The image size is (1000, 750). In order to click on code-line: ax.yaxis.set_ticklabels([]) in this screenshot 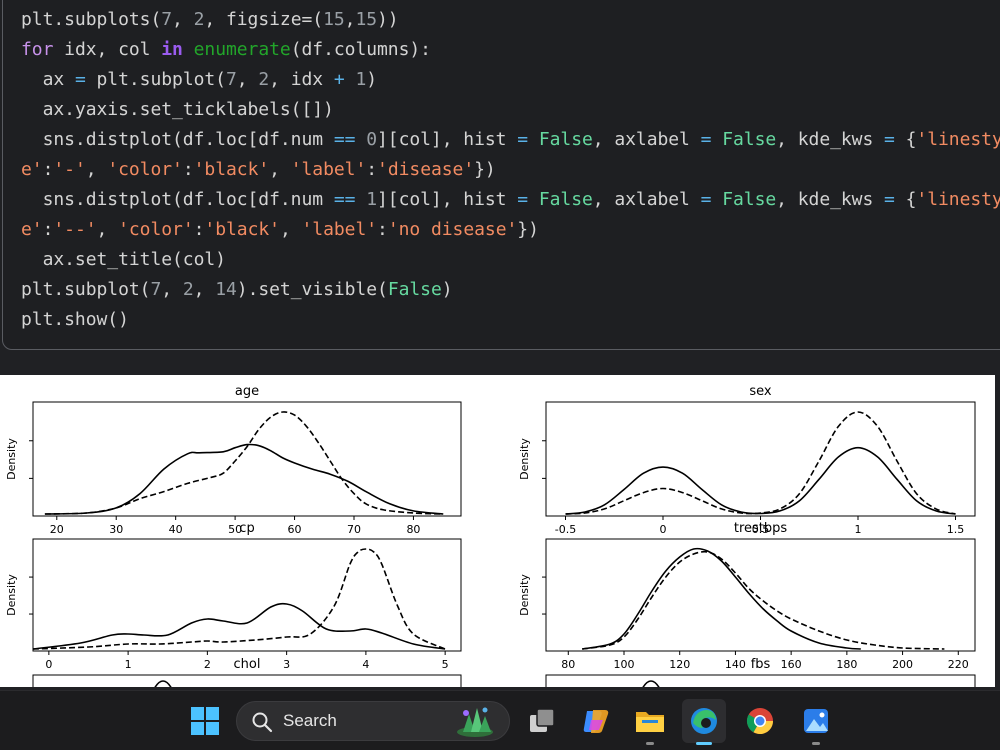, I will do `click(509, 110)`.